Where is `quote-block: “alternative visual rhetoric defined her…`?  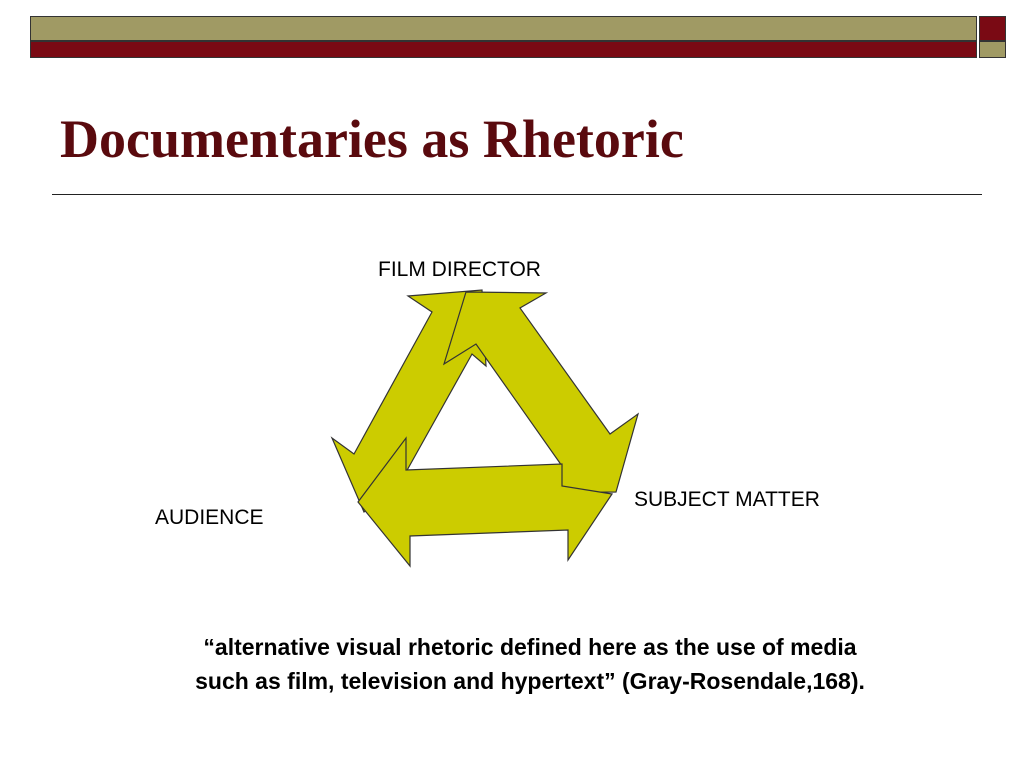 quote-block: “alternative visual rhetoric defined her… is located at coordinates (530, 664).